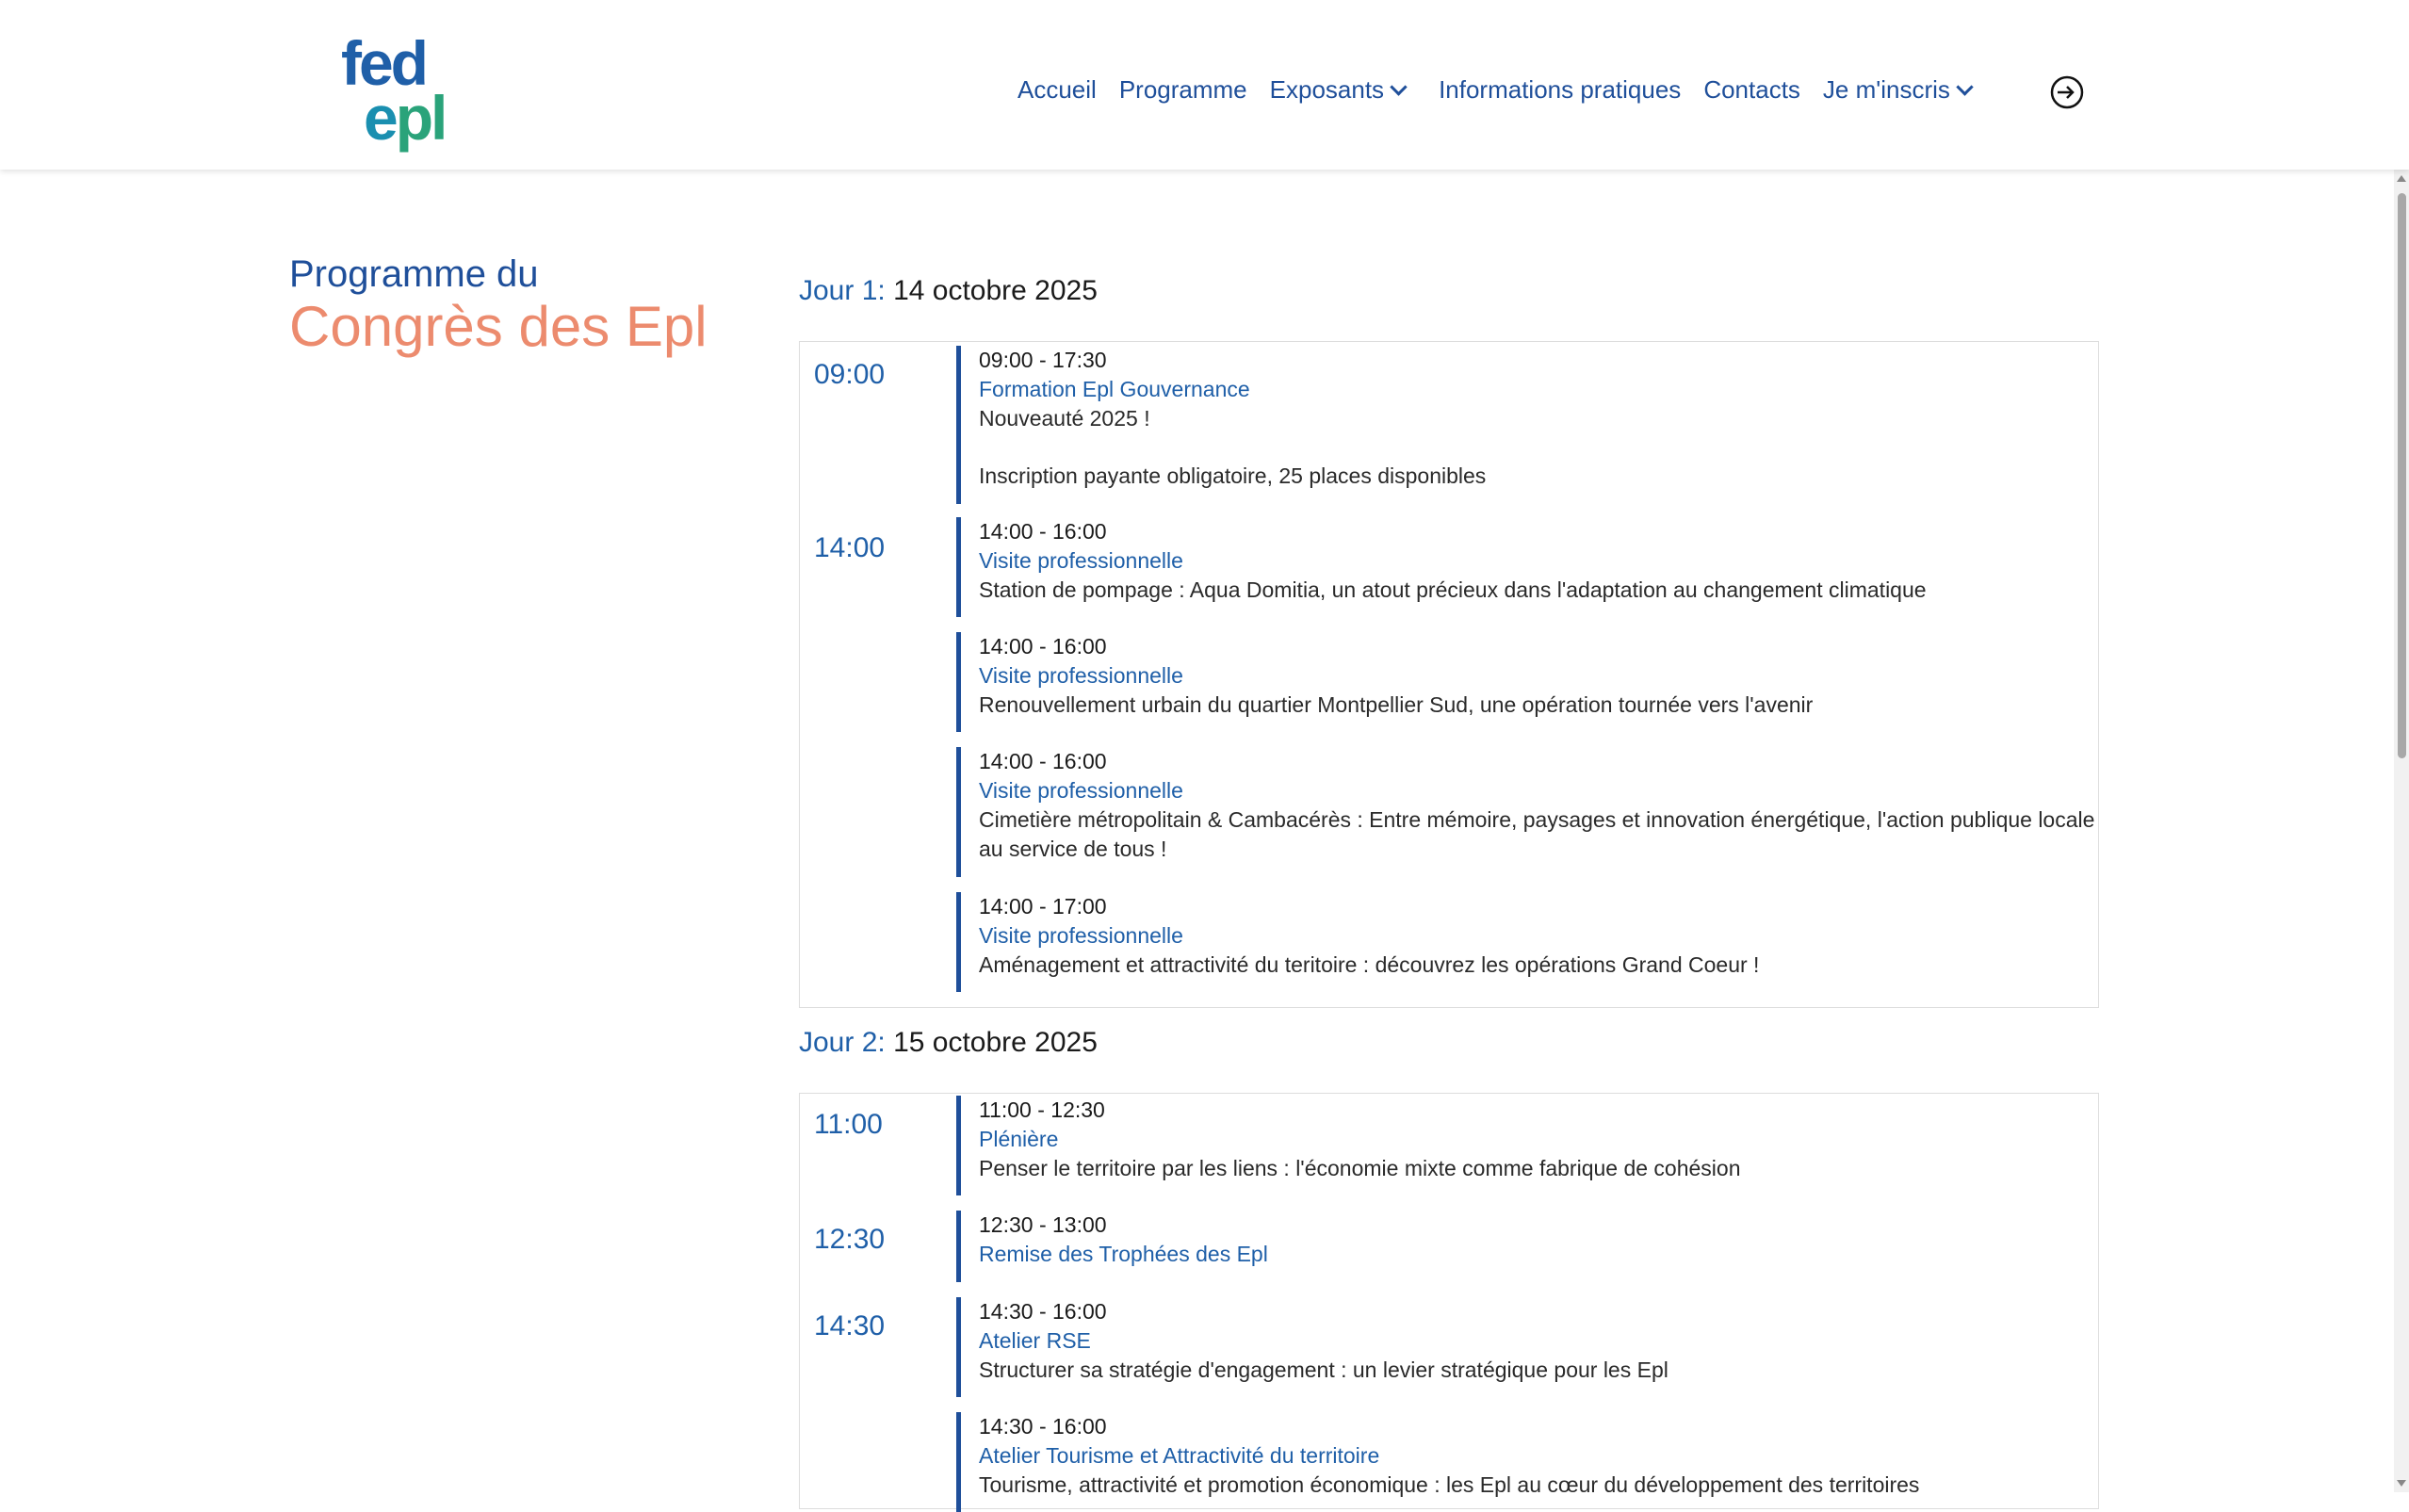 Image resolution: width=2409 pixels, height=1512 pixels. I want to click on event-time: 14:00 - 17:00, so click(1043, 906).